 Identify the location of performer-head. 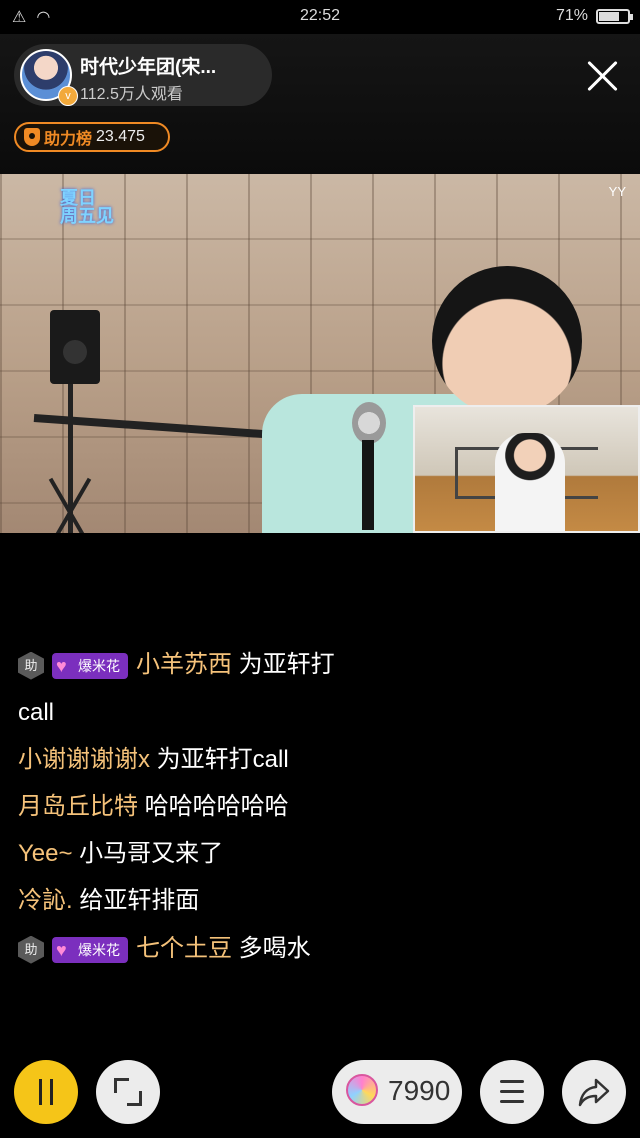
(507, 341).